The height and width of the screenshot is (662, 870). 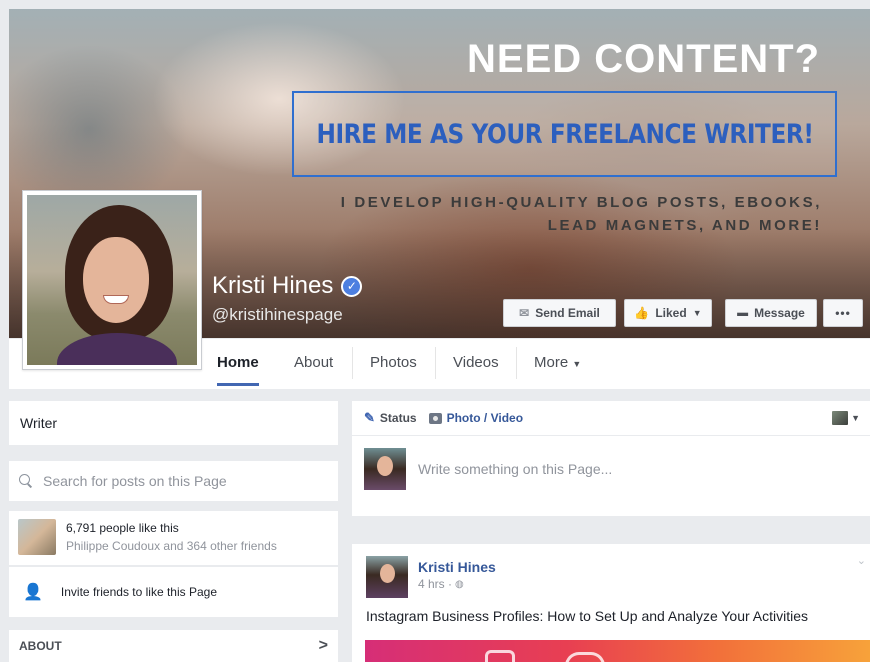 I want to click on invite-friends: 👤 Invite friends to like this Page, so click(x=173, y=592).